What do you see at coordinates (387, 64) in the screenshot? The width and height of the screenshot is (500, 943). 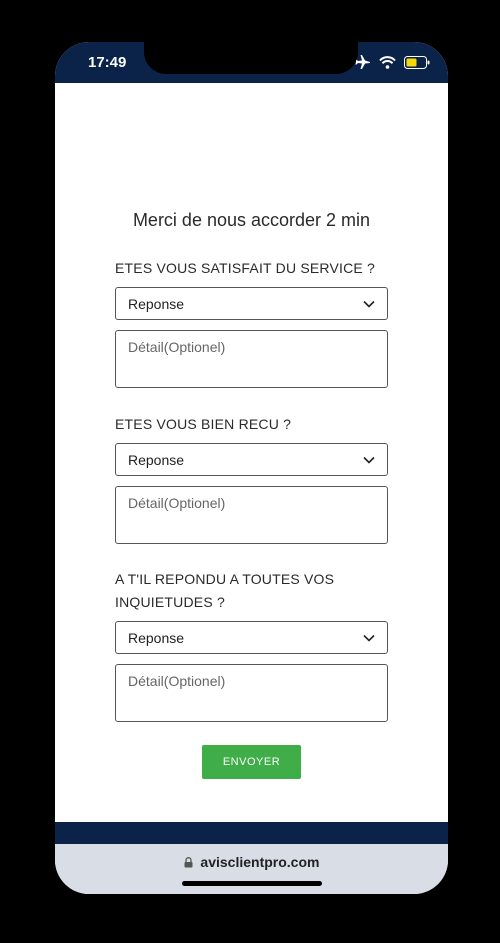 I see `wifi-icon` at bounding box center [387, 64].